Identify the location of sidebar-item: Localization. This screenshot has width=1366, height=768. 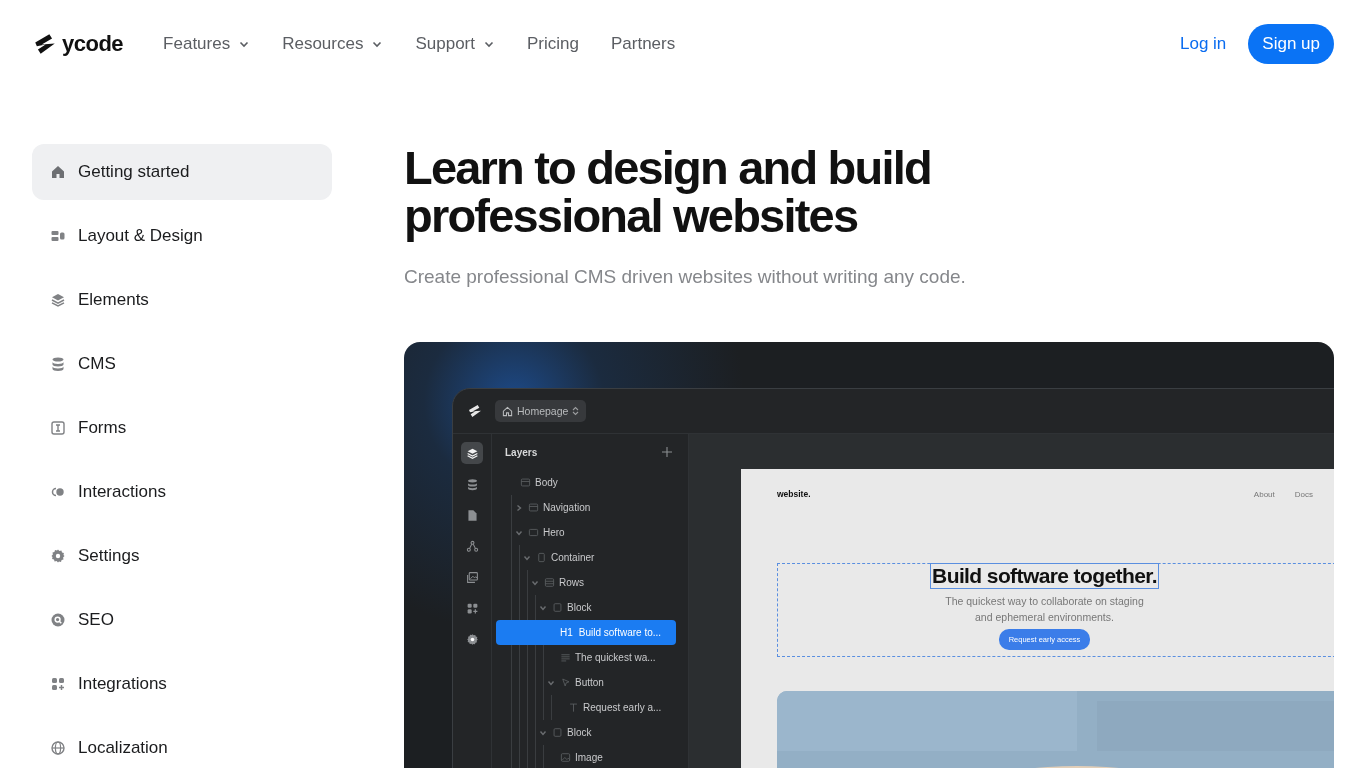
(182, 744).